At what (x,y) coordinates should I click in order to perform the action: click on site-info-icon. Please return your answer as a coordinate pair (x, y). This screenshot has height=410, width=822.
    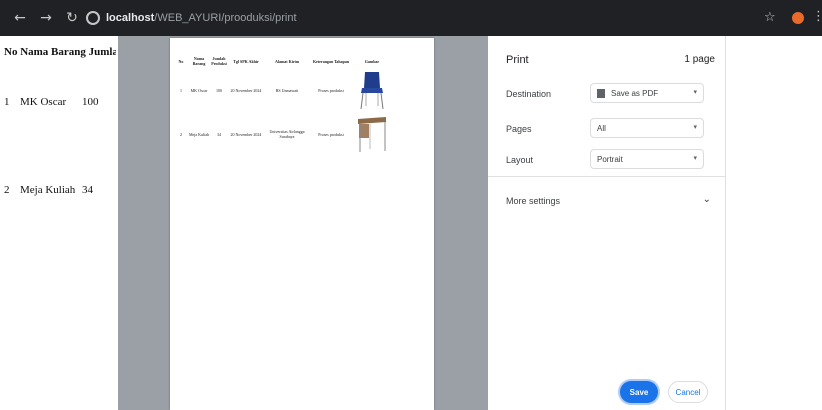
    Looking at the image, I should click on (93, 18).